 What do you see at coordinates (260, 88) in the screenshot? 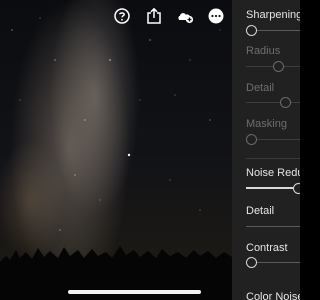
I see `sharpening-detail-label: Detail` at bounding box center [260, 88].